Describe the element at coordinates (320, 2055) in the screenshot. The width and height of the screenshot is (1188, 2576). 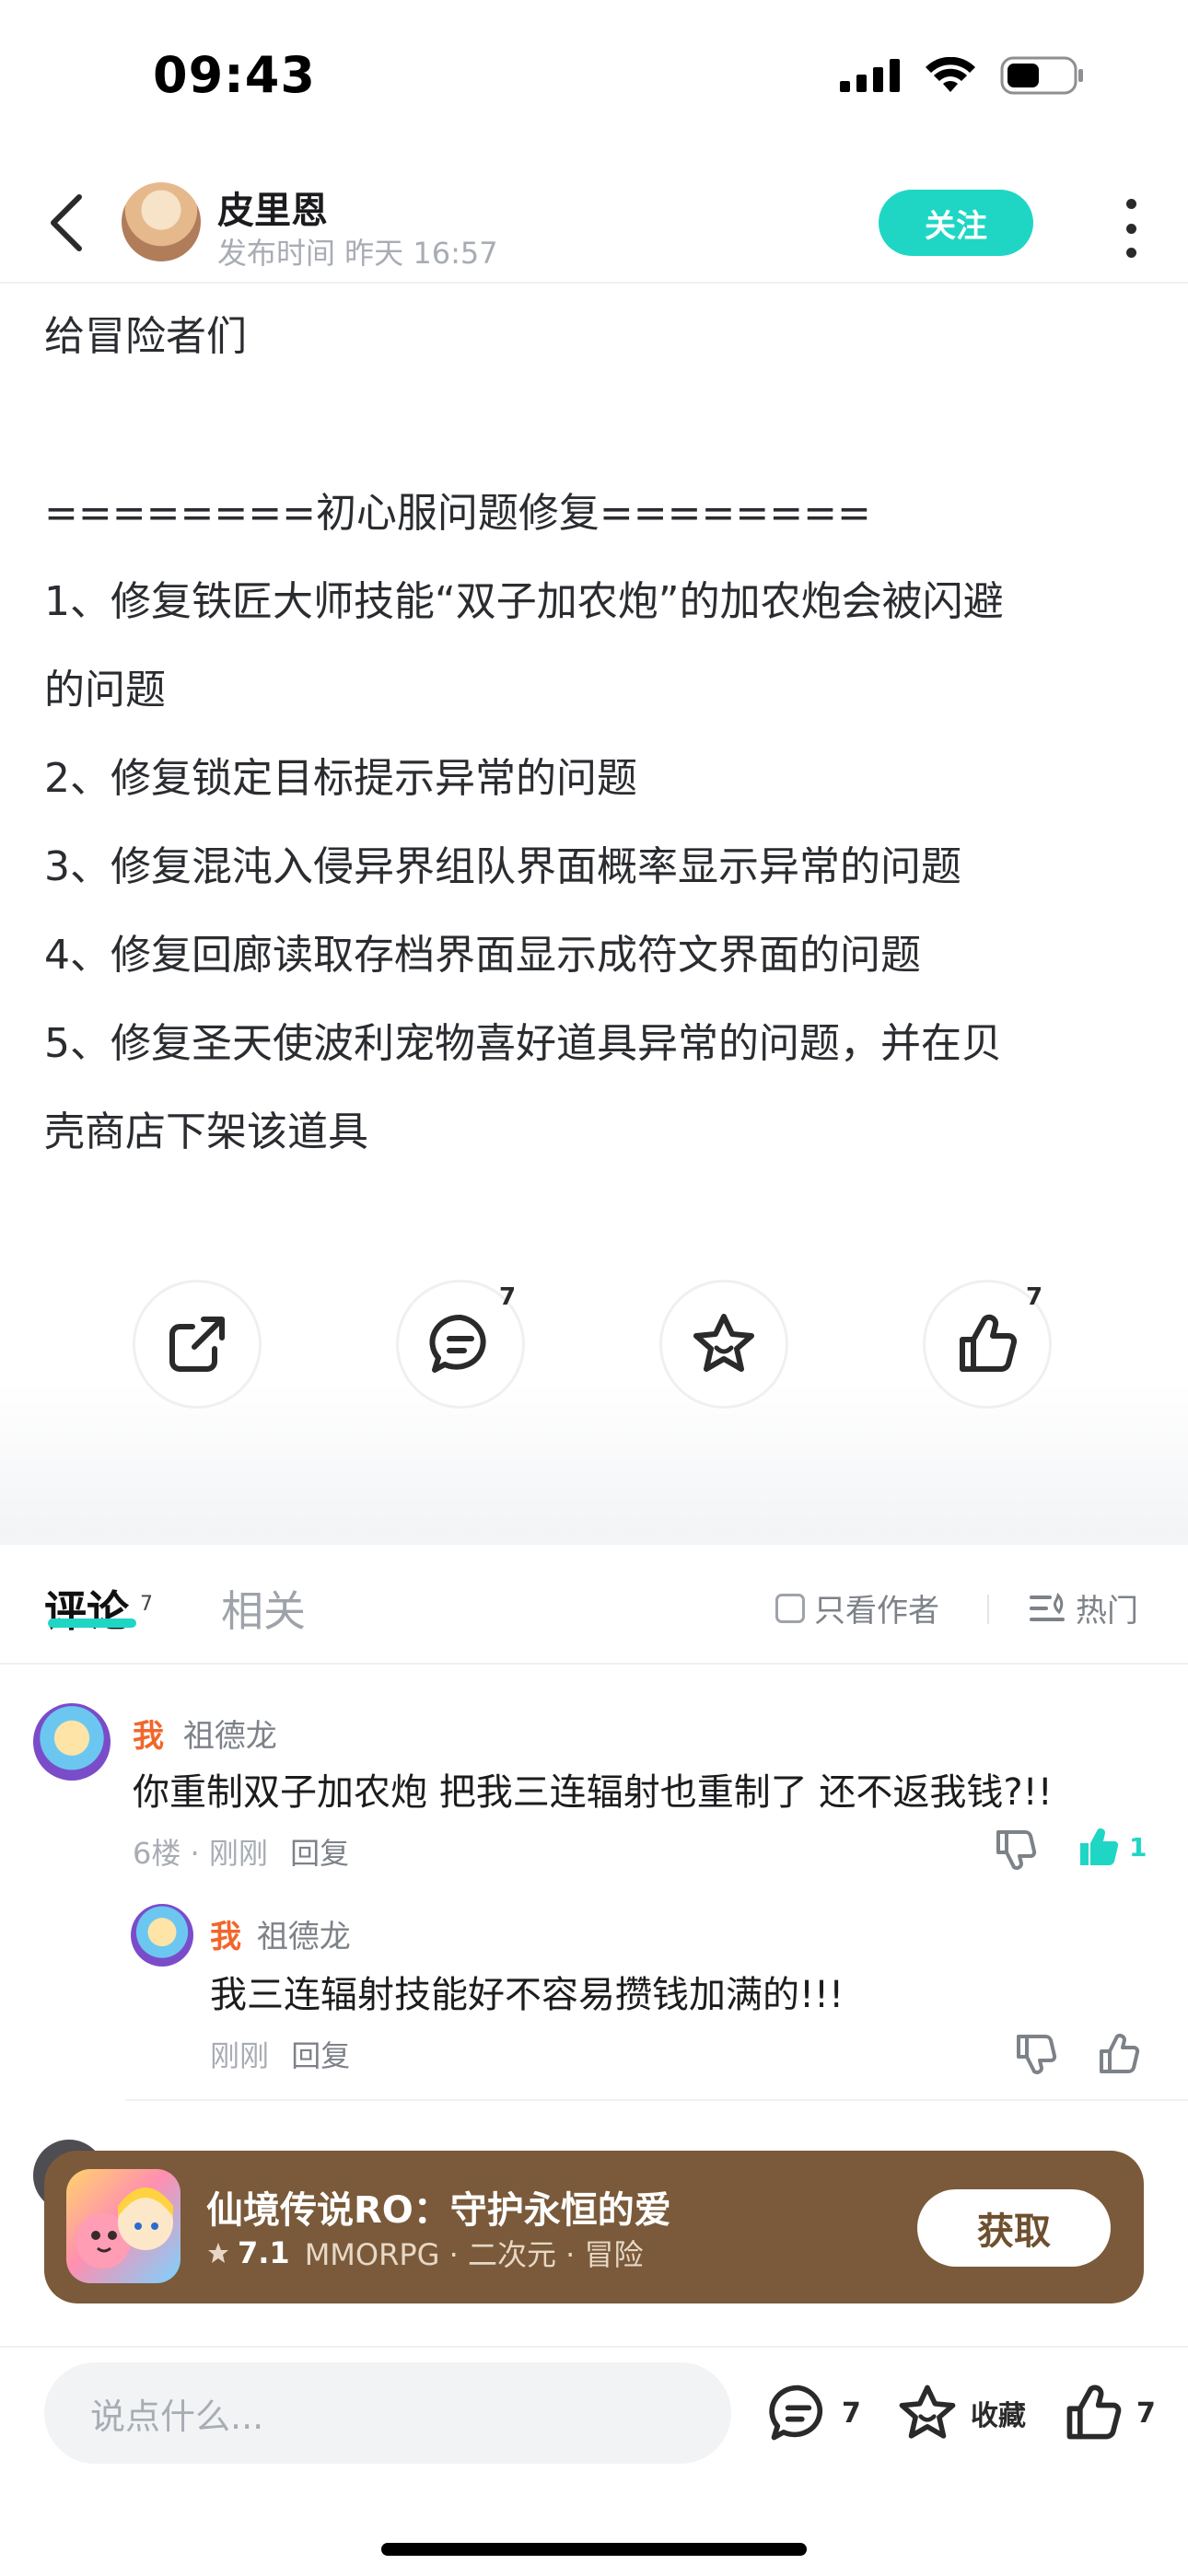
I see `reply-reply-button: 回复` at that location.